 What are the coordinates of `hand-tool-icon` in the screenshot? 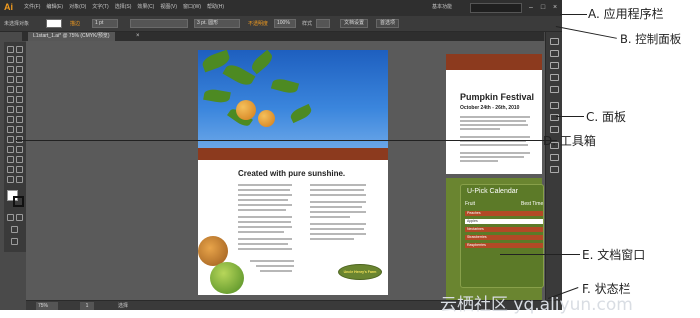 It's located at (10, 179).